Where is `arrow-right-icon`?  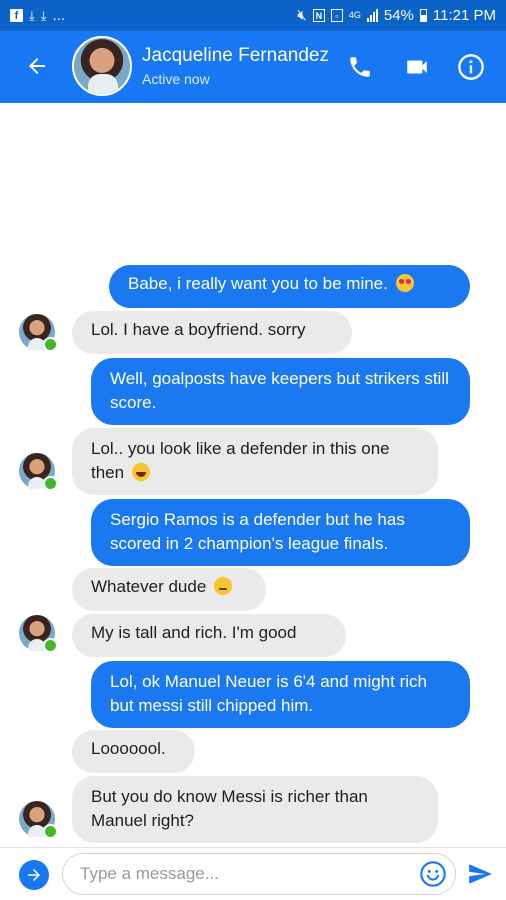 arrow-right-icon is located at coordinates (34, 875).